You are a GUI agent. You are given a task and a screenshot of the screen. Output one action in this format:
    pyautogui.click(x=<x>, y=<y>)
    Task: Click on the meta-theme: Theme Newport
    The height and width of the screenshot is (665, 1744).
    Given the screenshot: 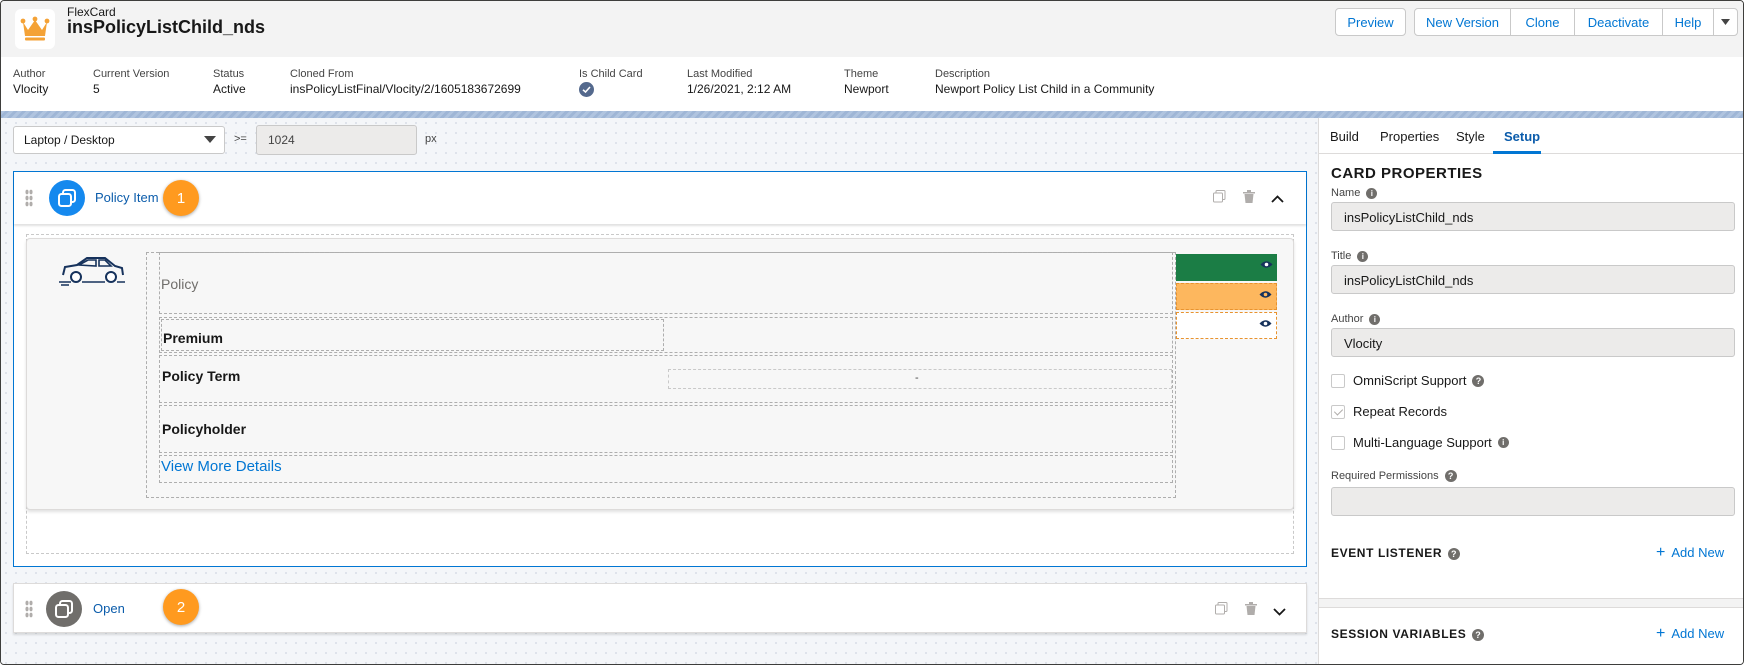 What is the action you would take?
    pyautogui.click(x=866, y=82)
    